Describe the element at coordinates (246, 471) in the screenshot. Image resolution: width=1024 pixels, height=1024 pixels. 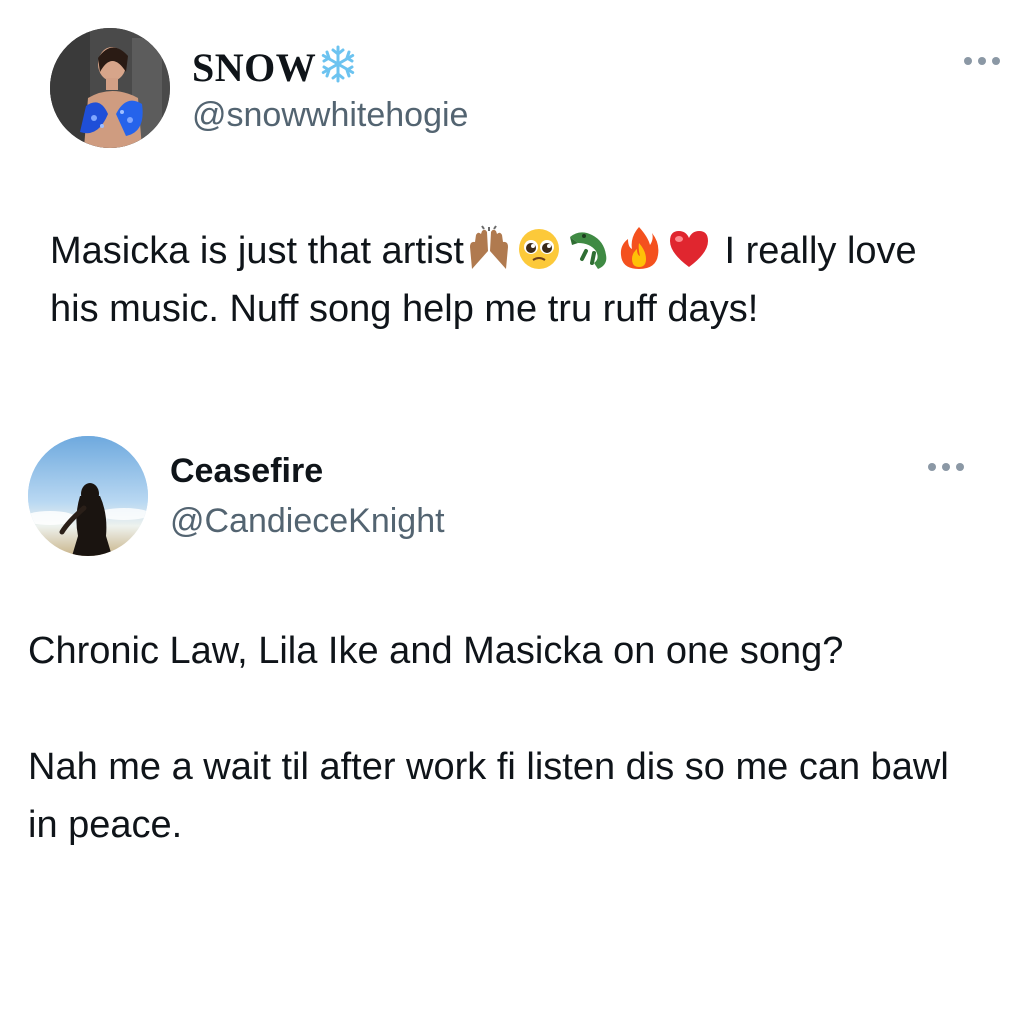
I see `display-name: Ceasefire` at that location.